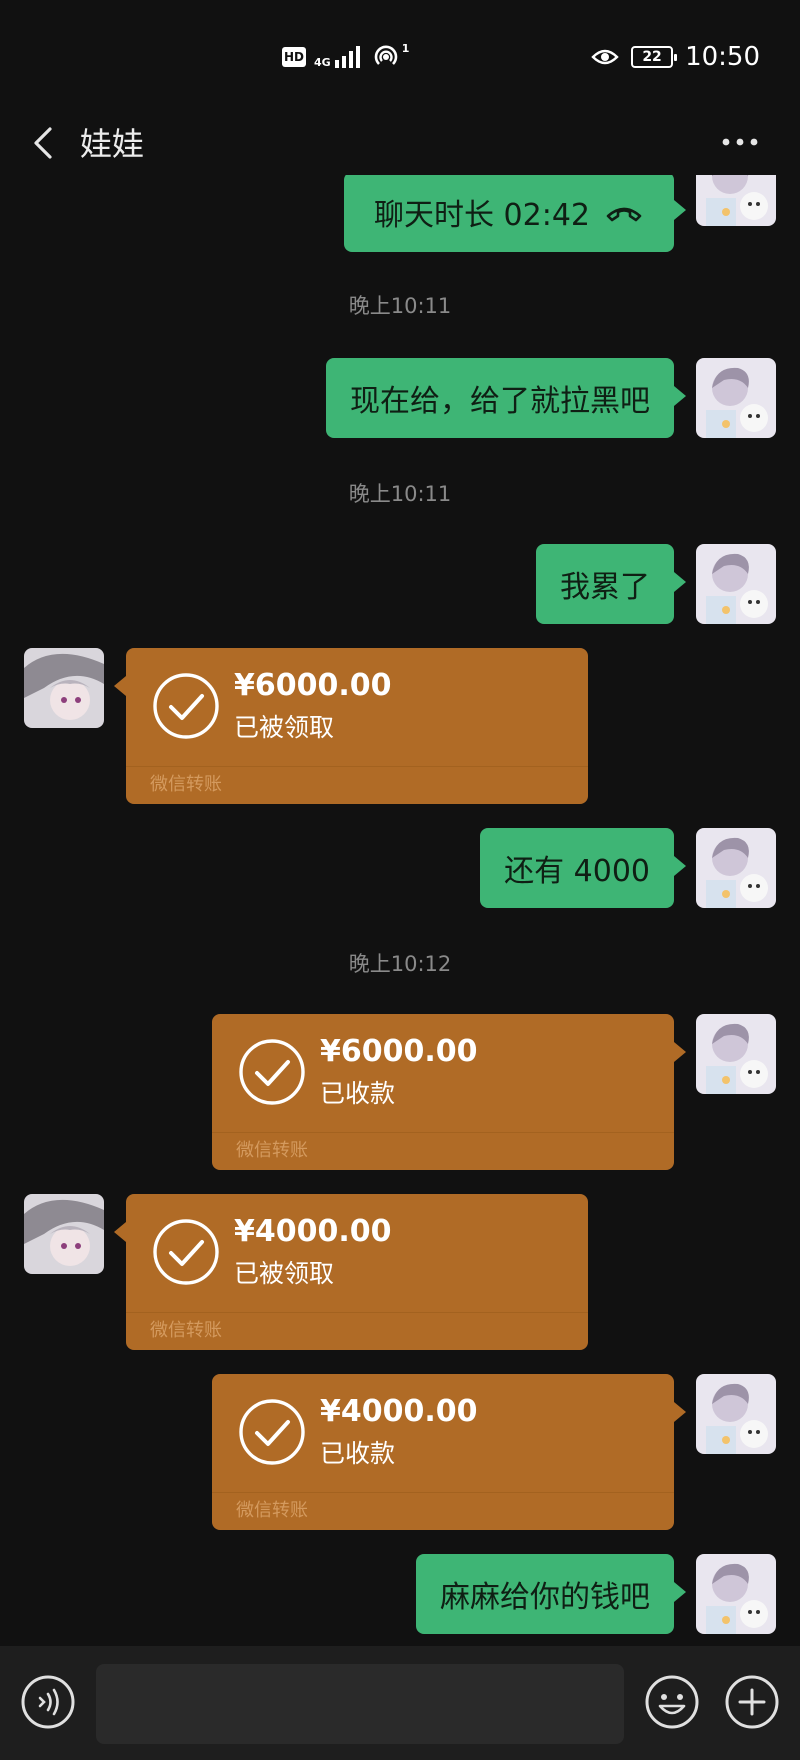 This screenshot has width=800, height=1760. Describe the element at coordinates (400, 140) in the screenshot. I see `chat-header: 娃娃` at that location.